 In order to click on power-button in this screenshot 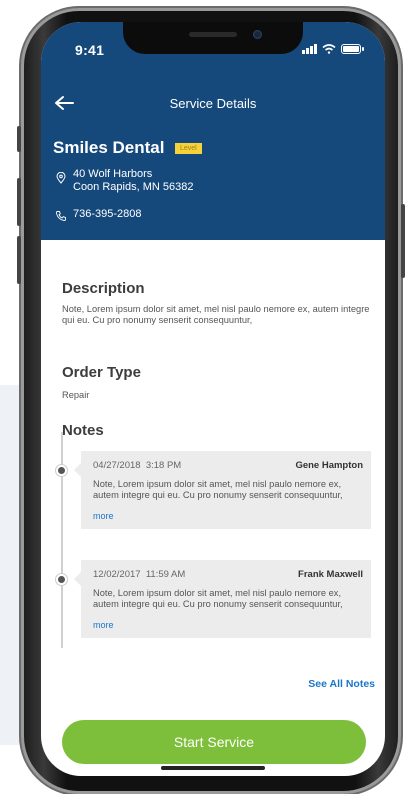, I will do `click(403, 241)`.